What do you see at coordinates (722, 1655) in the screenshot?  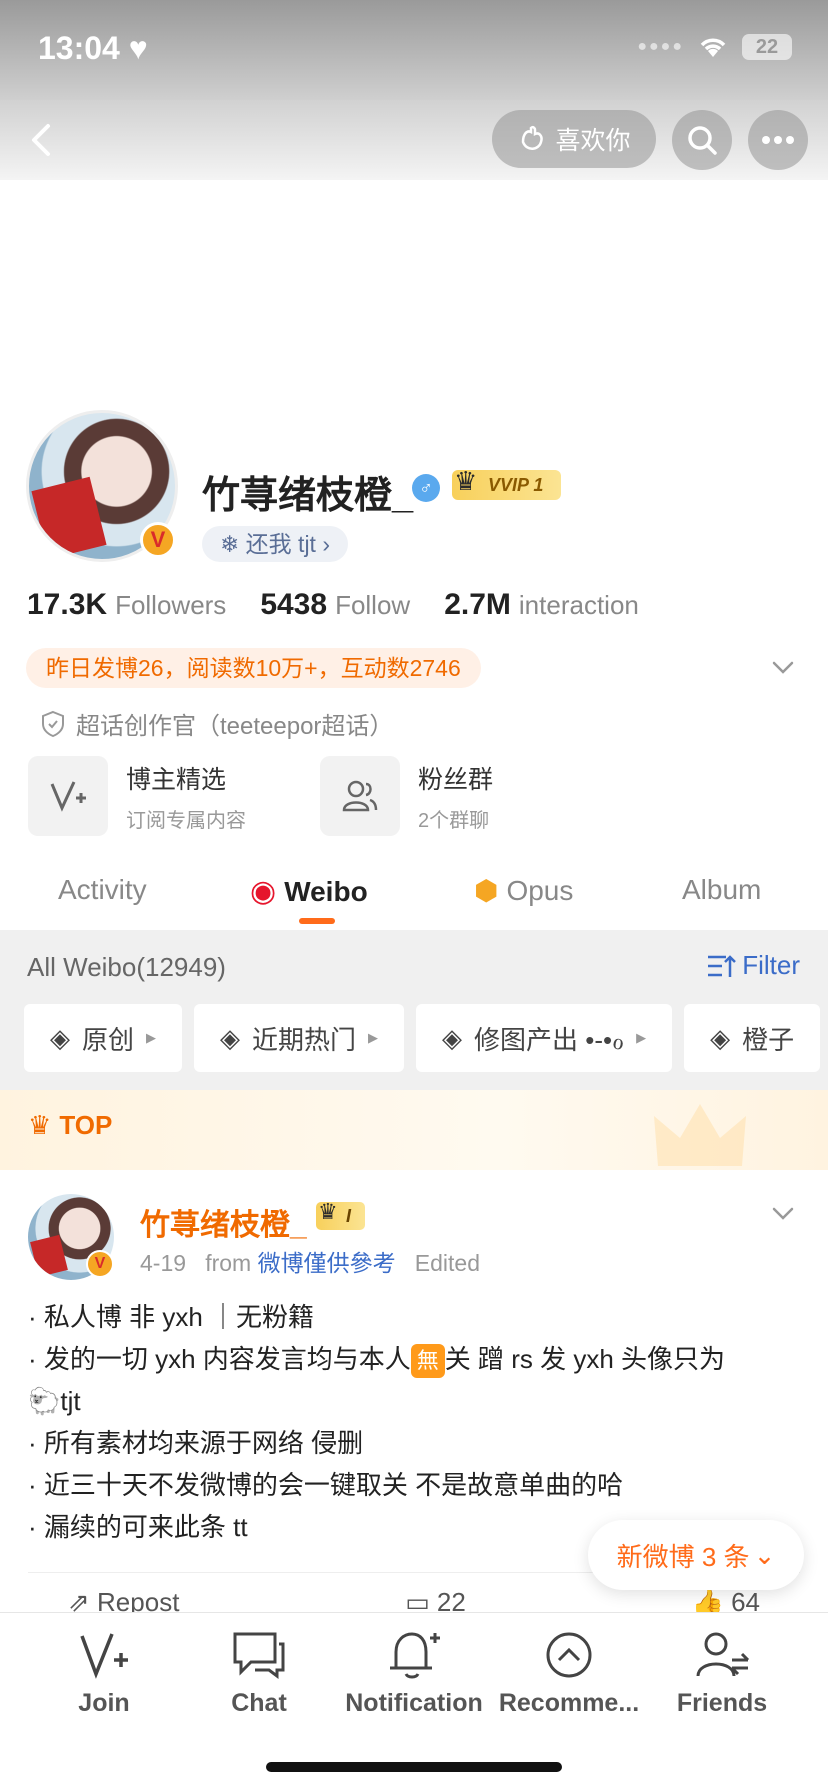 I see `friends-icon` at bounding box center [722, 1655].